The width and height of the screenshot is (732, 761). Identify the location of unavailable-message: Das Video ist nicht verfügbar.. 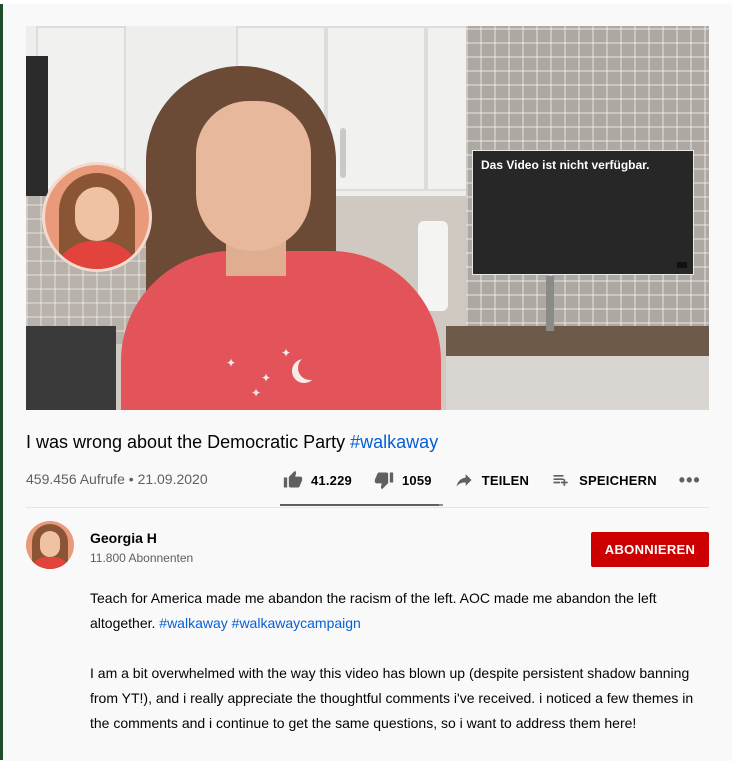
(565, 165).